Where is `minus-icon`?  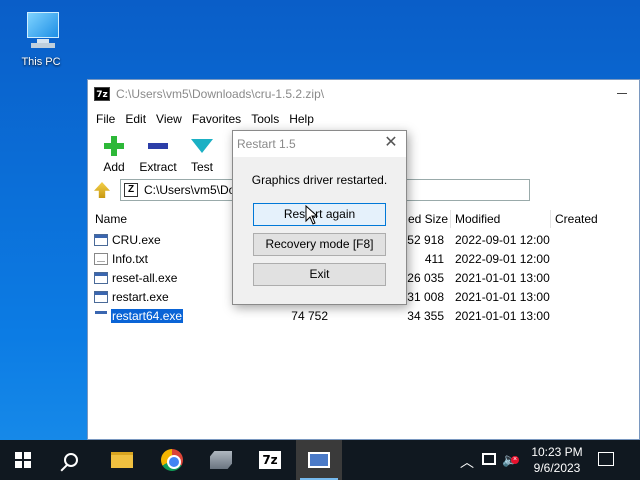
minus-icon is located at coordinates (158, 146).